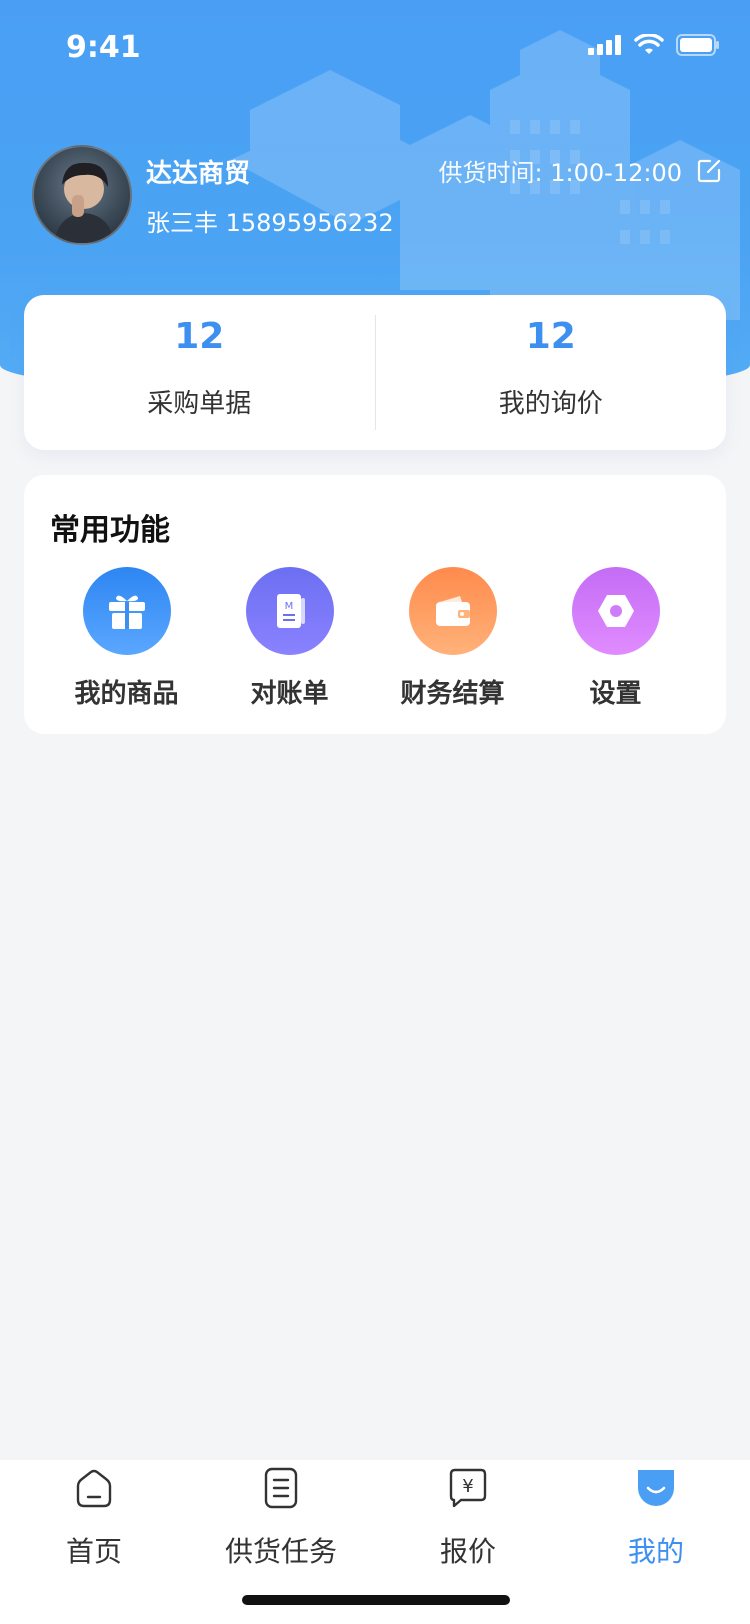 Image resolution: width=750 pixels, height=1624 pixels. What do you see at coordinates (615, 694) in the screenshot?
I see `function-label: 设置` at bounding box center [615, 694].